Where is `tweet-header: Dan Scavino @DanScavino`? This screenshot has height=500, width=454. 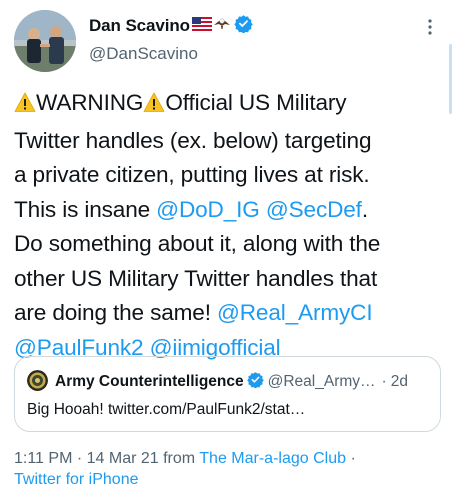 tweet-header: Dan Scavino @DanScavino is located at coordinates (227, 42).